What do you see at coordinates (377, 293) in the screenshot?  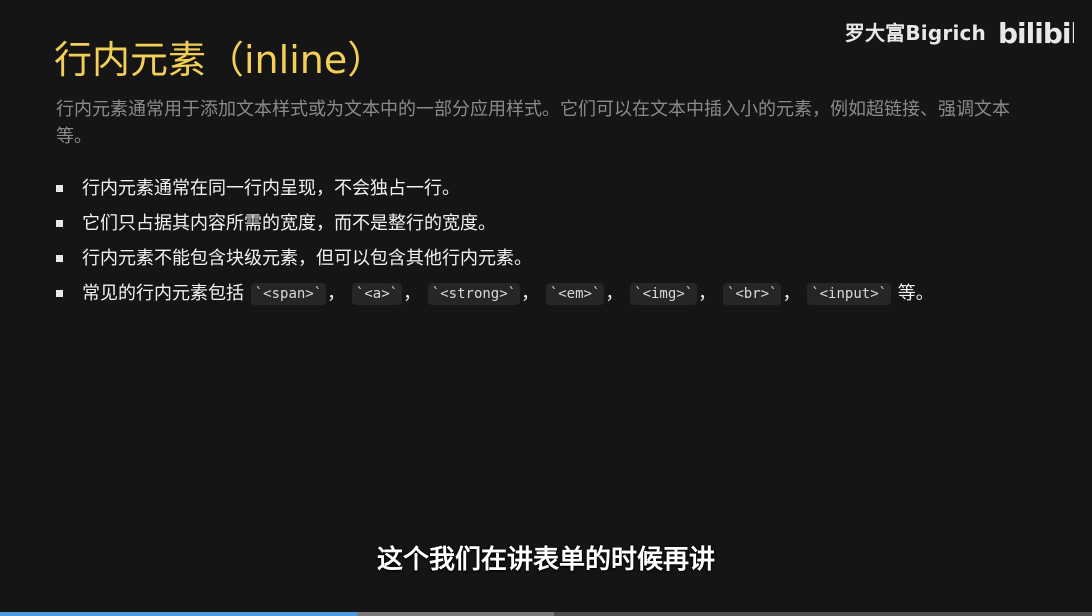 I see `code-a: `<a>`` at bounding box center [377, 293].